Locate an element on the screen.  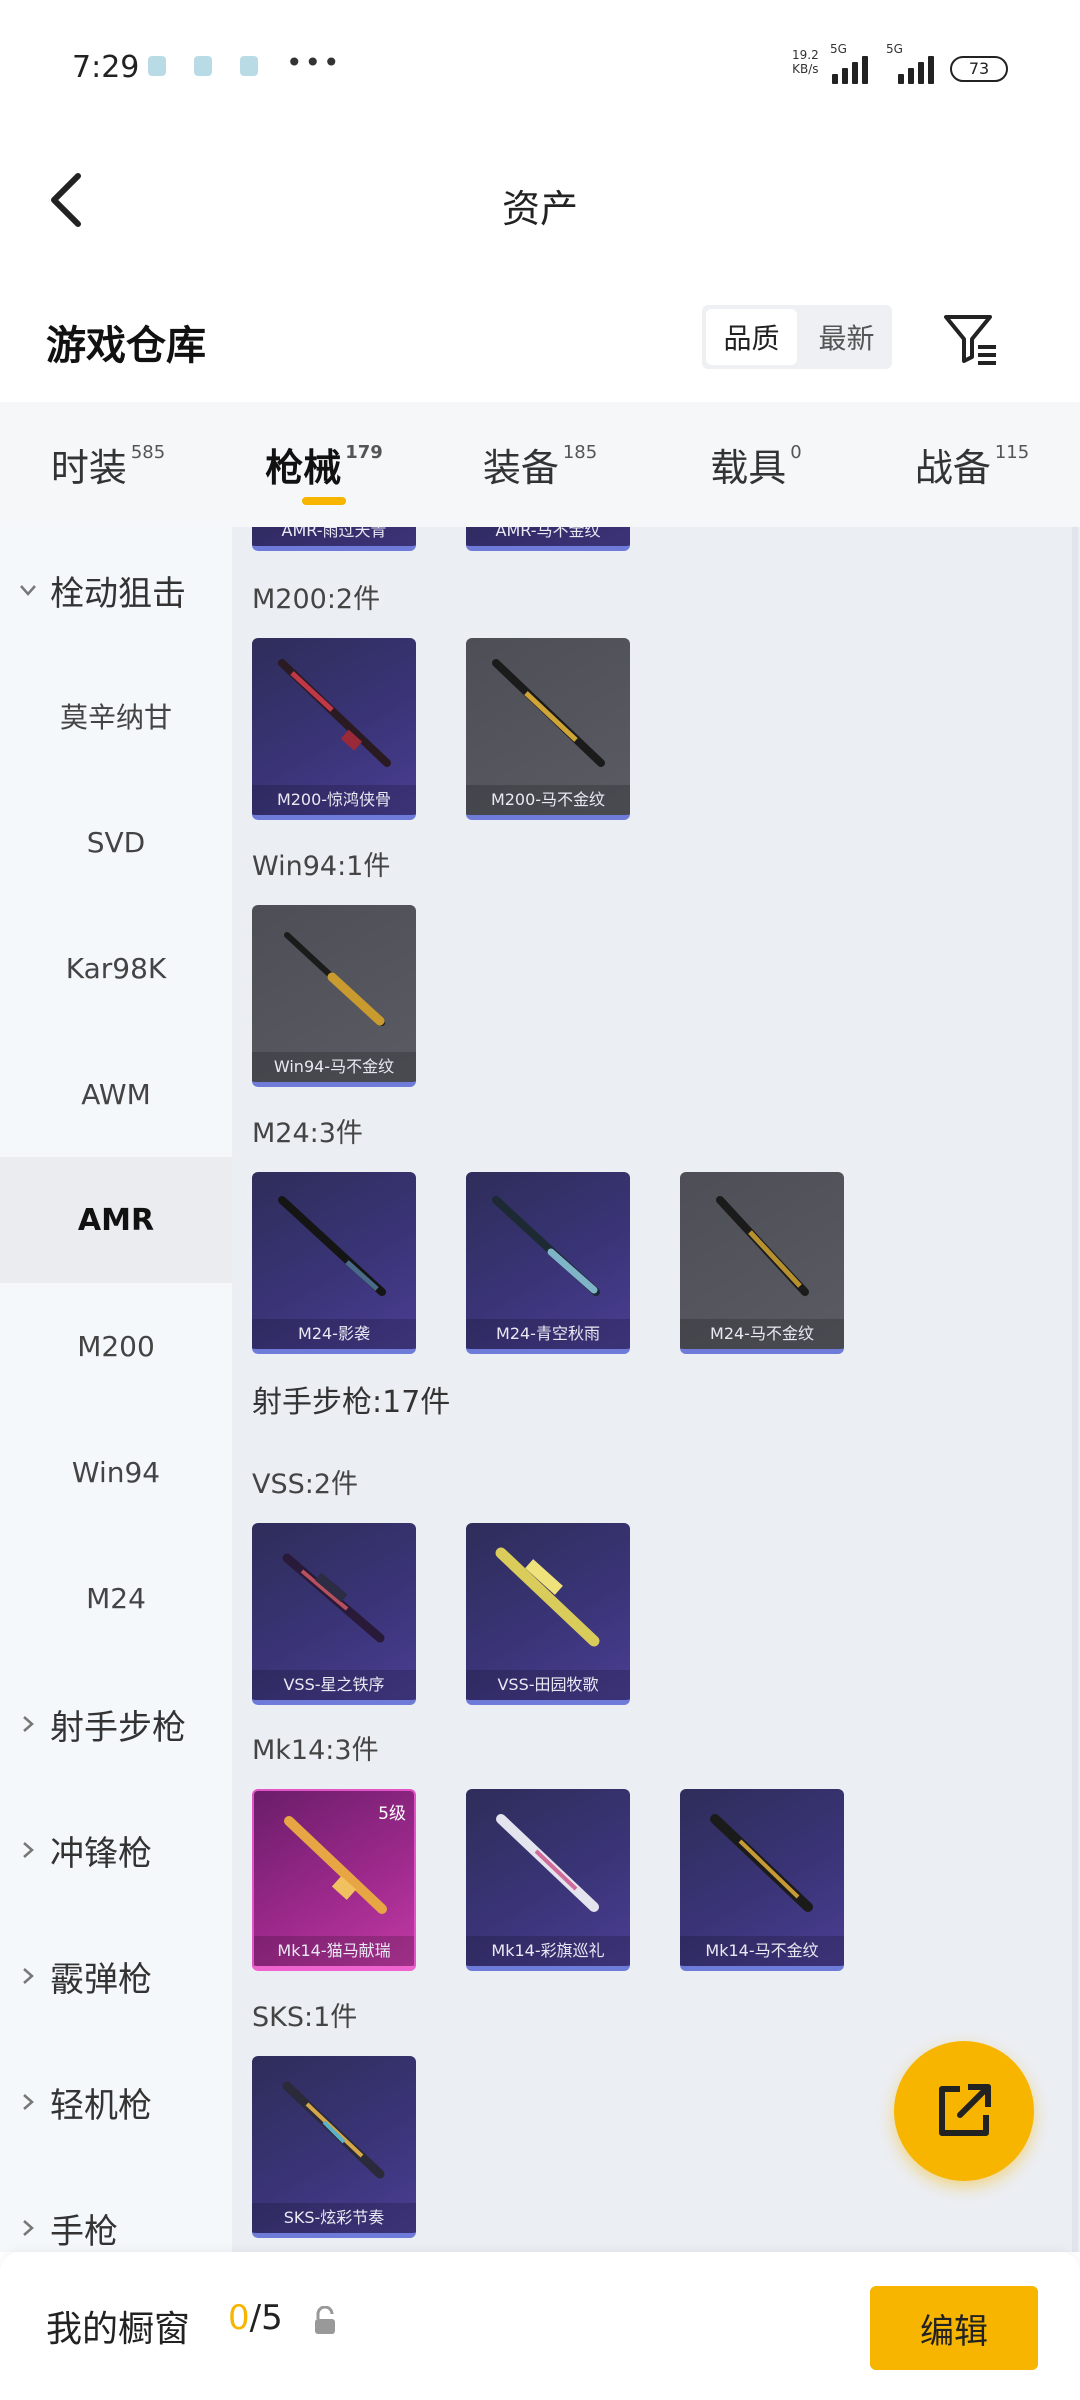
top-nav: 资产 is located at coordinates (540, 200).